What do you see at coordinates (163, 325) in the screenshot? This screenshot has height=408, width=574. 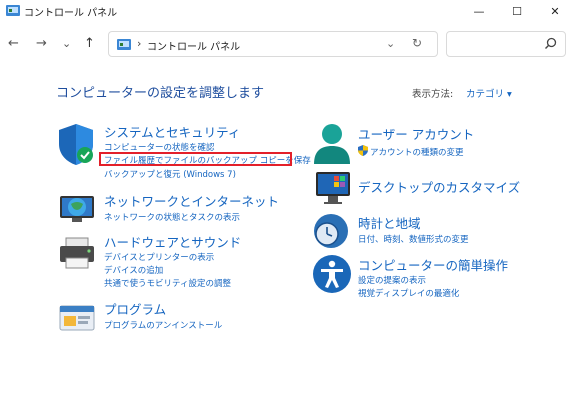 I see `link-uninstall-program: プログラムのアンインストール` at bounding box center [163, 325].